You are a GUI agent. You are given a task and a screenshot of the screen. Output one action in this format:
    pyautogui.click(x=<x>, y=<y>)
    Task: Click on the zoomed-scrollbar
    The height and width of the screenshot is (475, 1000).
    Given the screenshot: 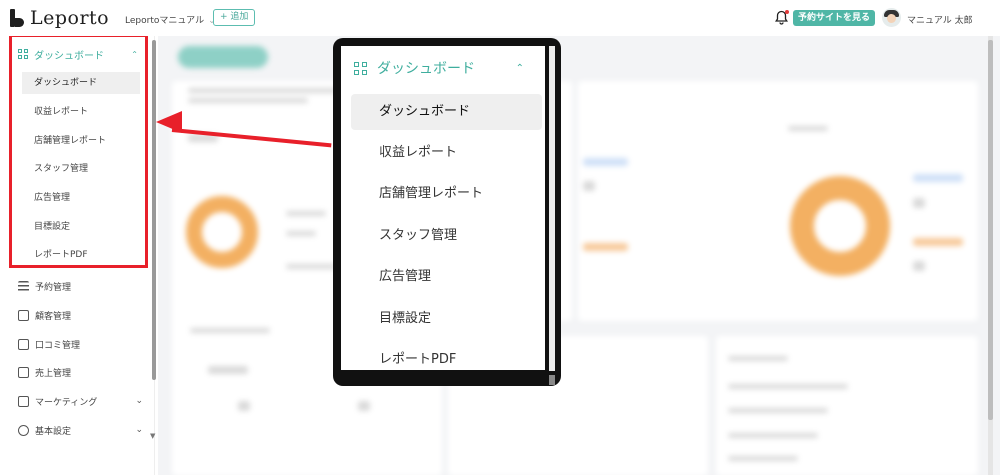 What is the action you would take?
    pyautogui.click(x=552, y=208)
    